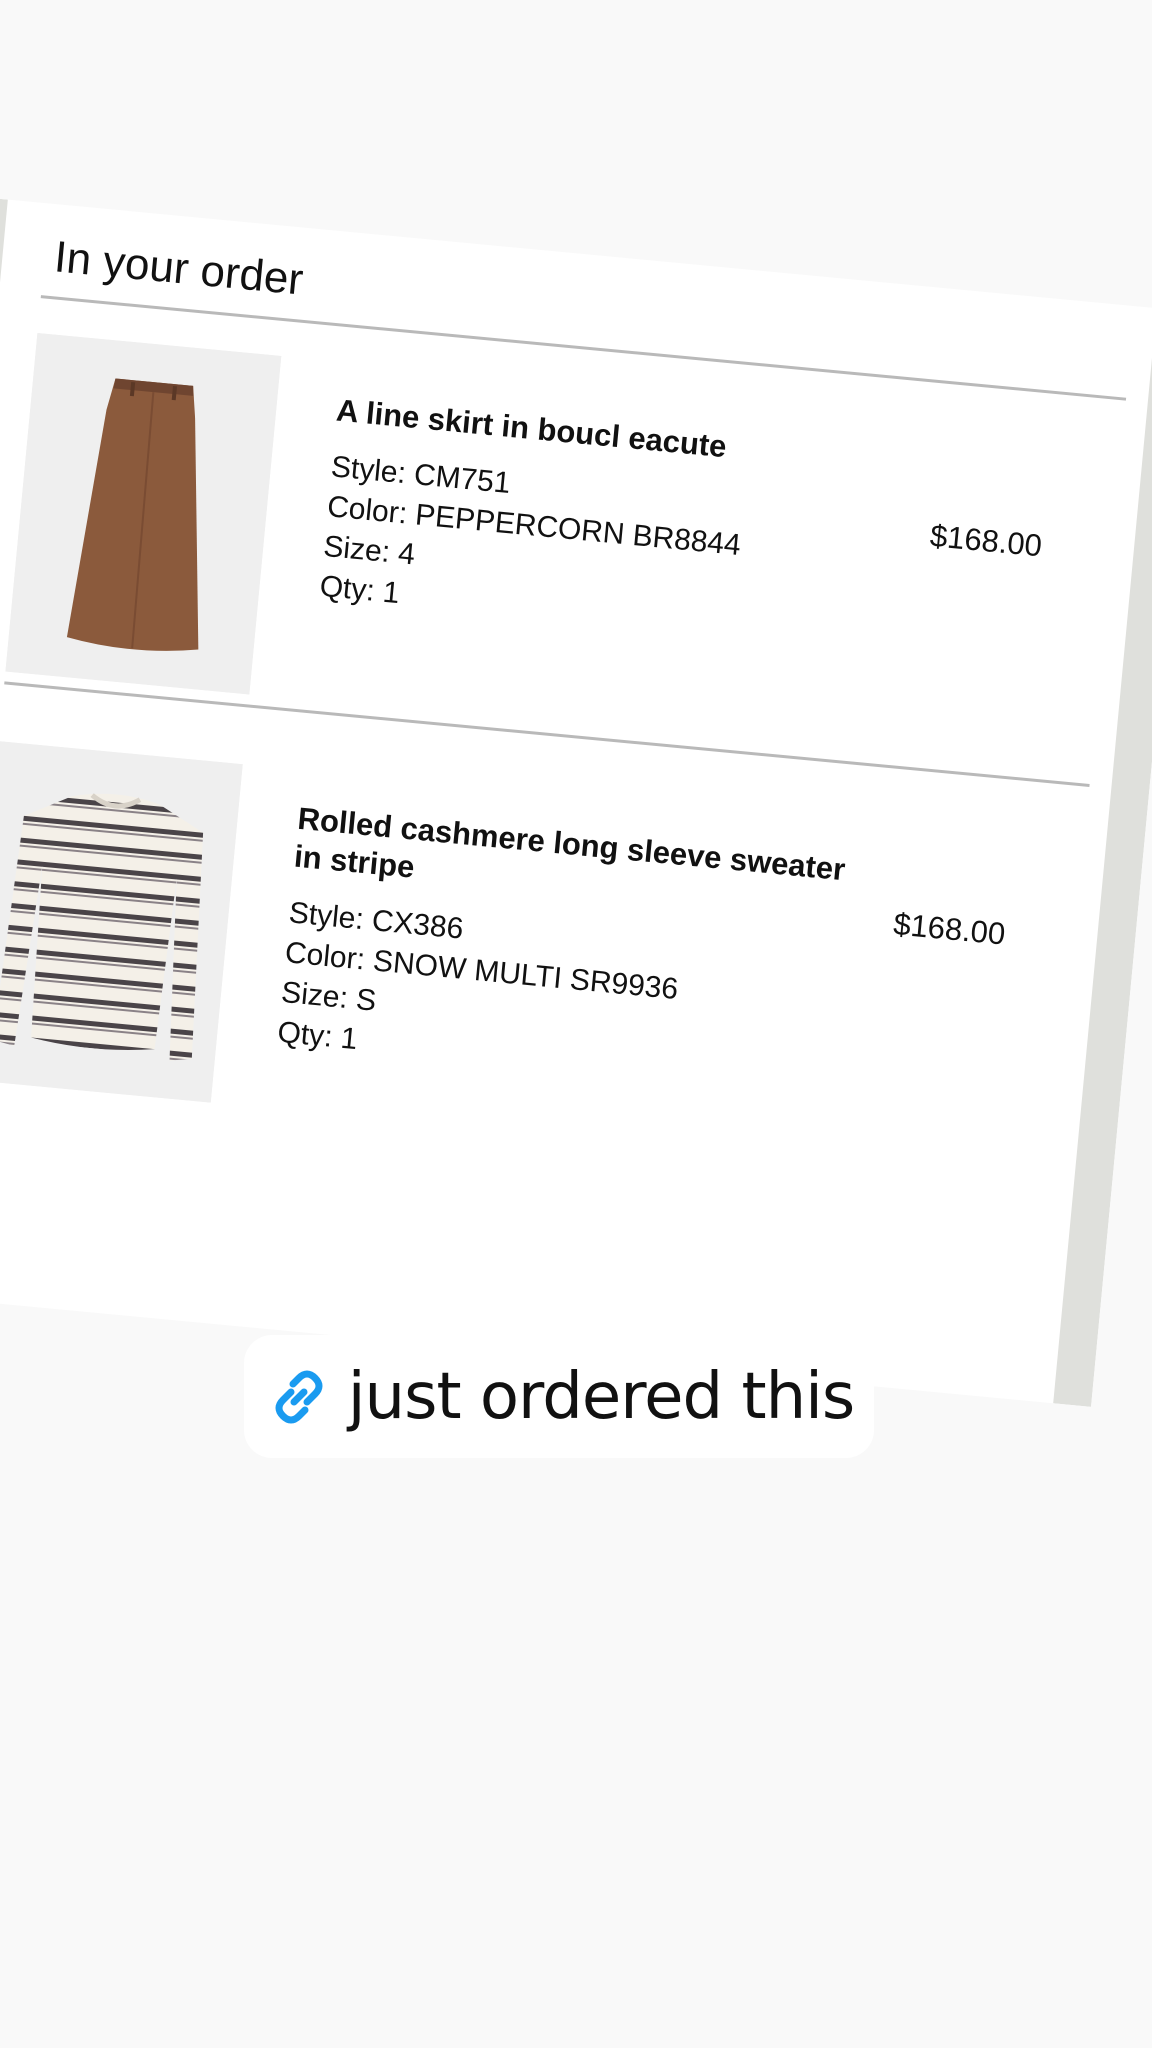 Image resolution: width=1152 pixels, height=2048 pixels. What do you see at coordinates (143, 513) in the screenshot?
I see `skirt-image` at bounding box center [143, 513].